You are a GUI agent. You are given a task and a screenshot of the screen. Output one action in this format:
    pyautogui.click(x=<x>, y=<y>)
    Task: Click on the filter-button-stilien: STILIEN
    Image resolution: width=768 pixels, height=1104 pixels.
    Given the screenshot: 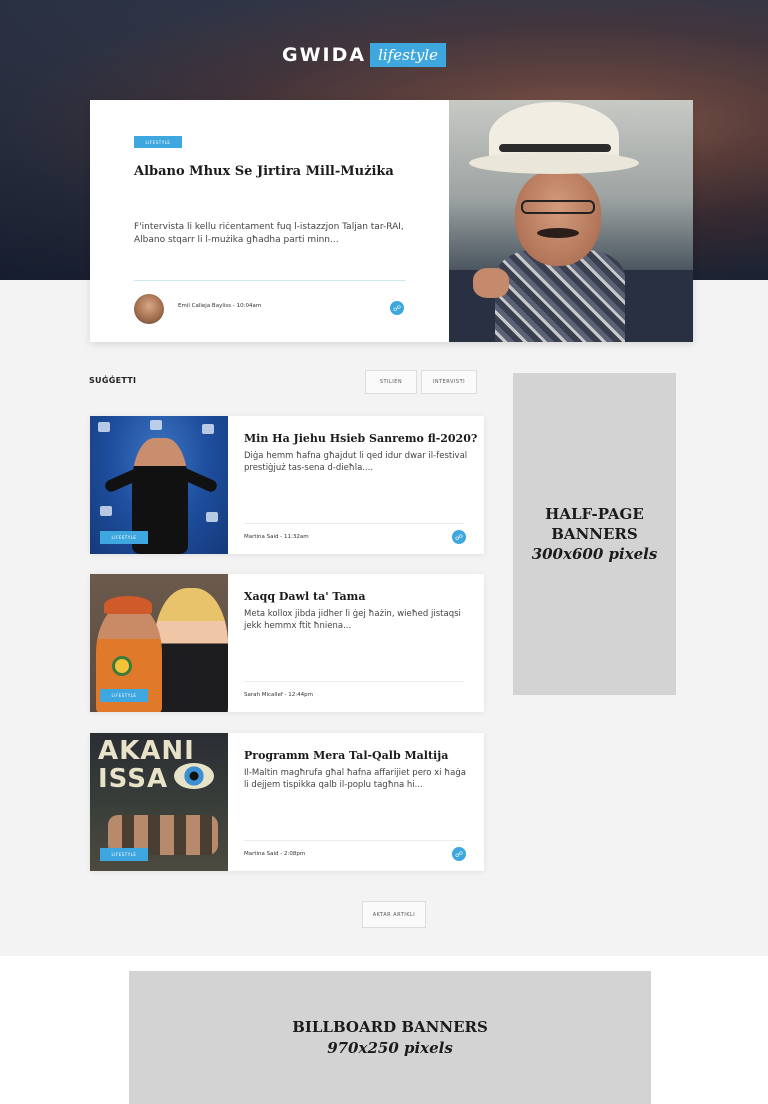 What is the action you would take?
    pyautogui.click(x=391, y=382)
    